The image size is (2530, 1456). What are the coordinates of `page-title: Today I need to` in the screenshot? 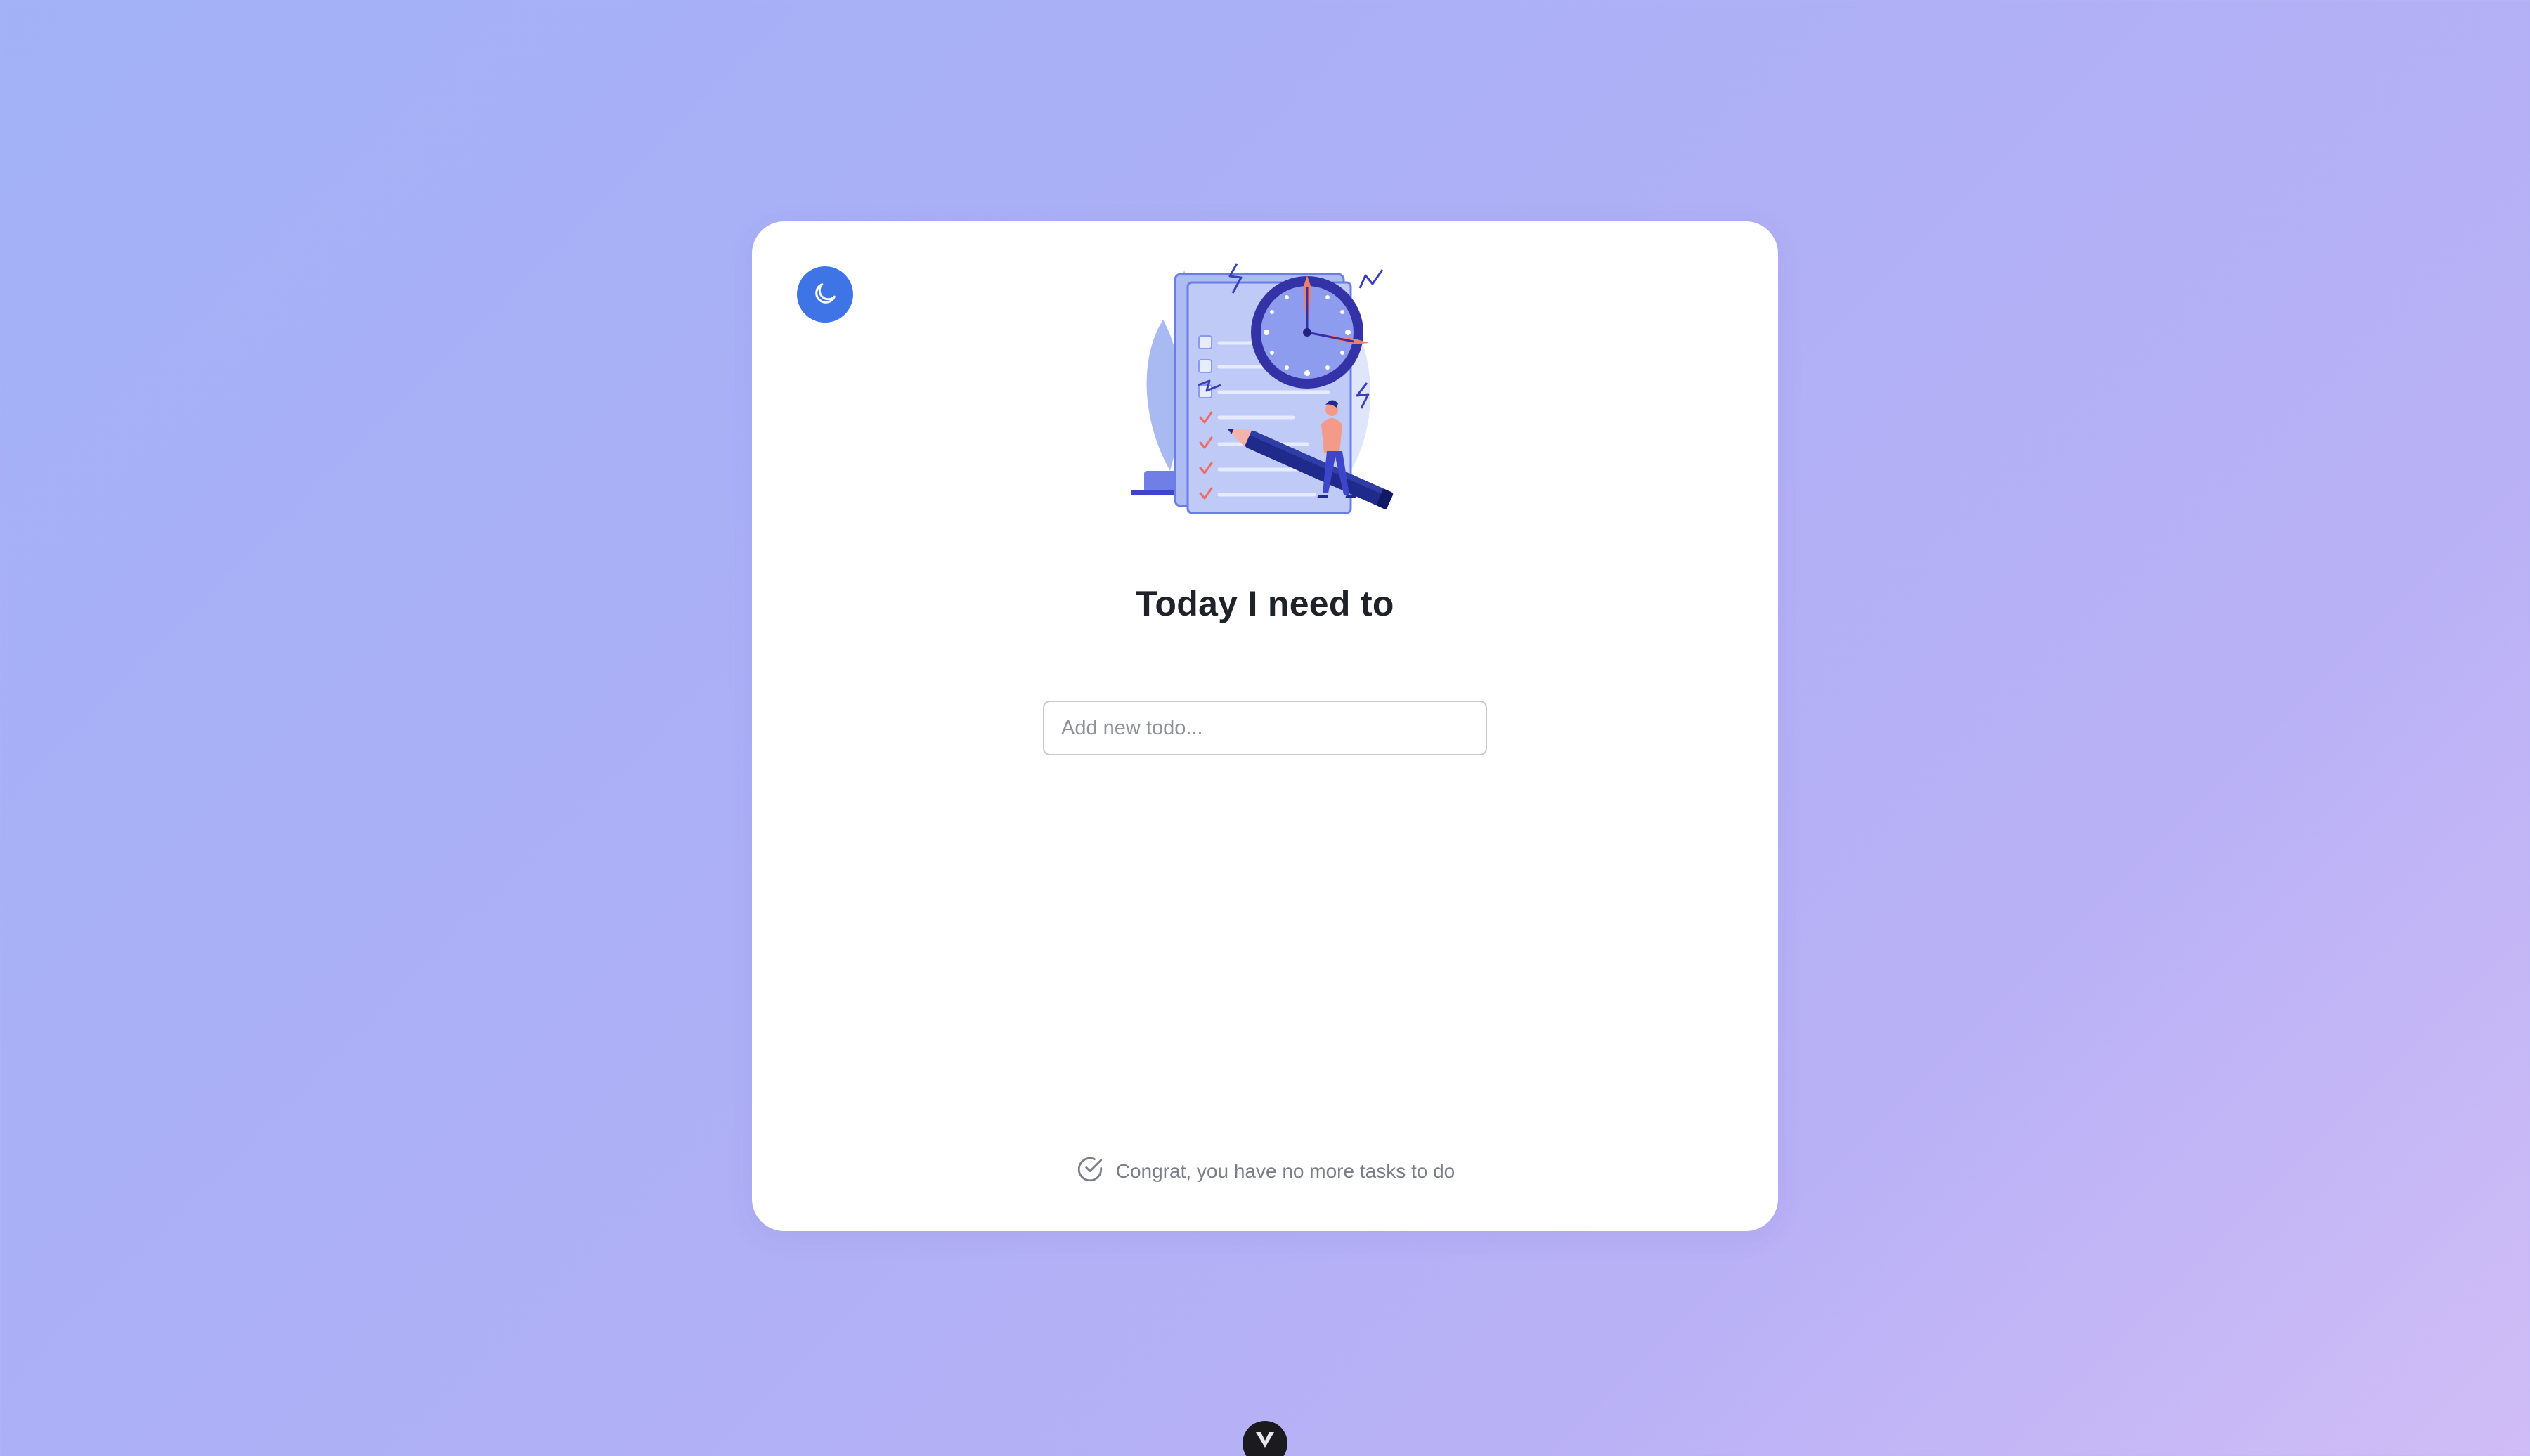 It's located at (1265, 603).